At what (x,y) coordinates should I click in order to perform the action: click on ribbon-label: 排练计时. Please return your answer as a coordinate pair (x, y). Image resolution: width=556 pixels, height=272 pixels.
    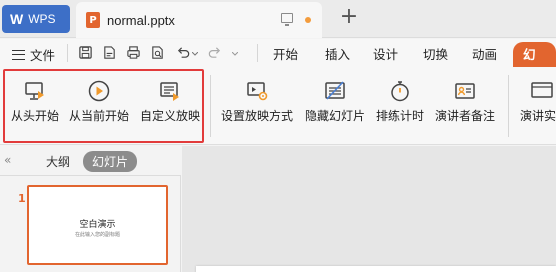
    Looking at the image, I should click on (399, 116).